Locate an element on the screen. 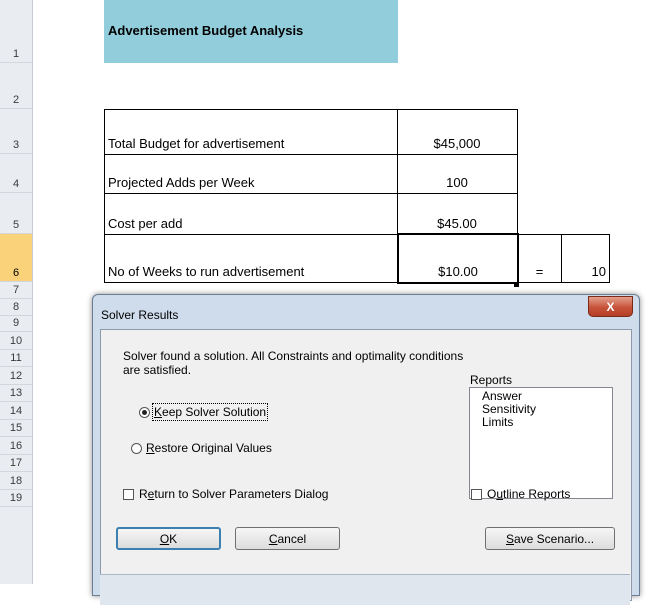 Image resolution: width=652 pixels, height=605 pixels. active-cell-weeks-value: $10.00 is located at coordinates (458, 258).